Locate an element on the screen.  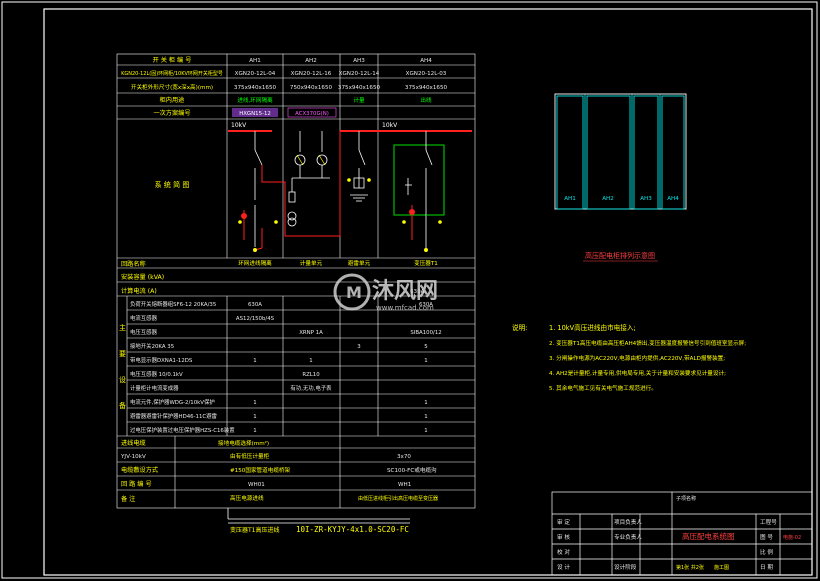
sketch-cell-4: AH4 is located at coordinates (673, 199).